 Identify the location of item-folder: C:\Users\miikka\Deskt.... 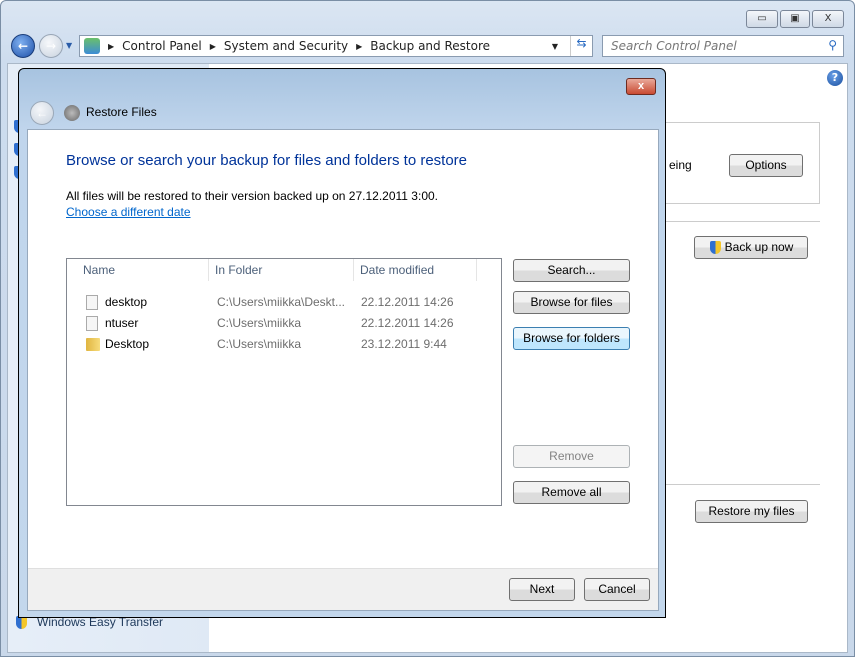
(281, 302).